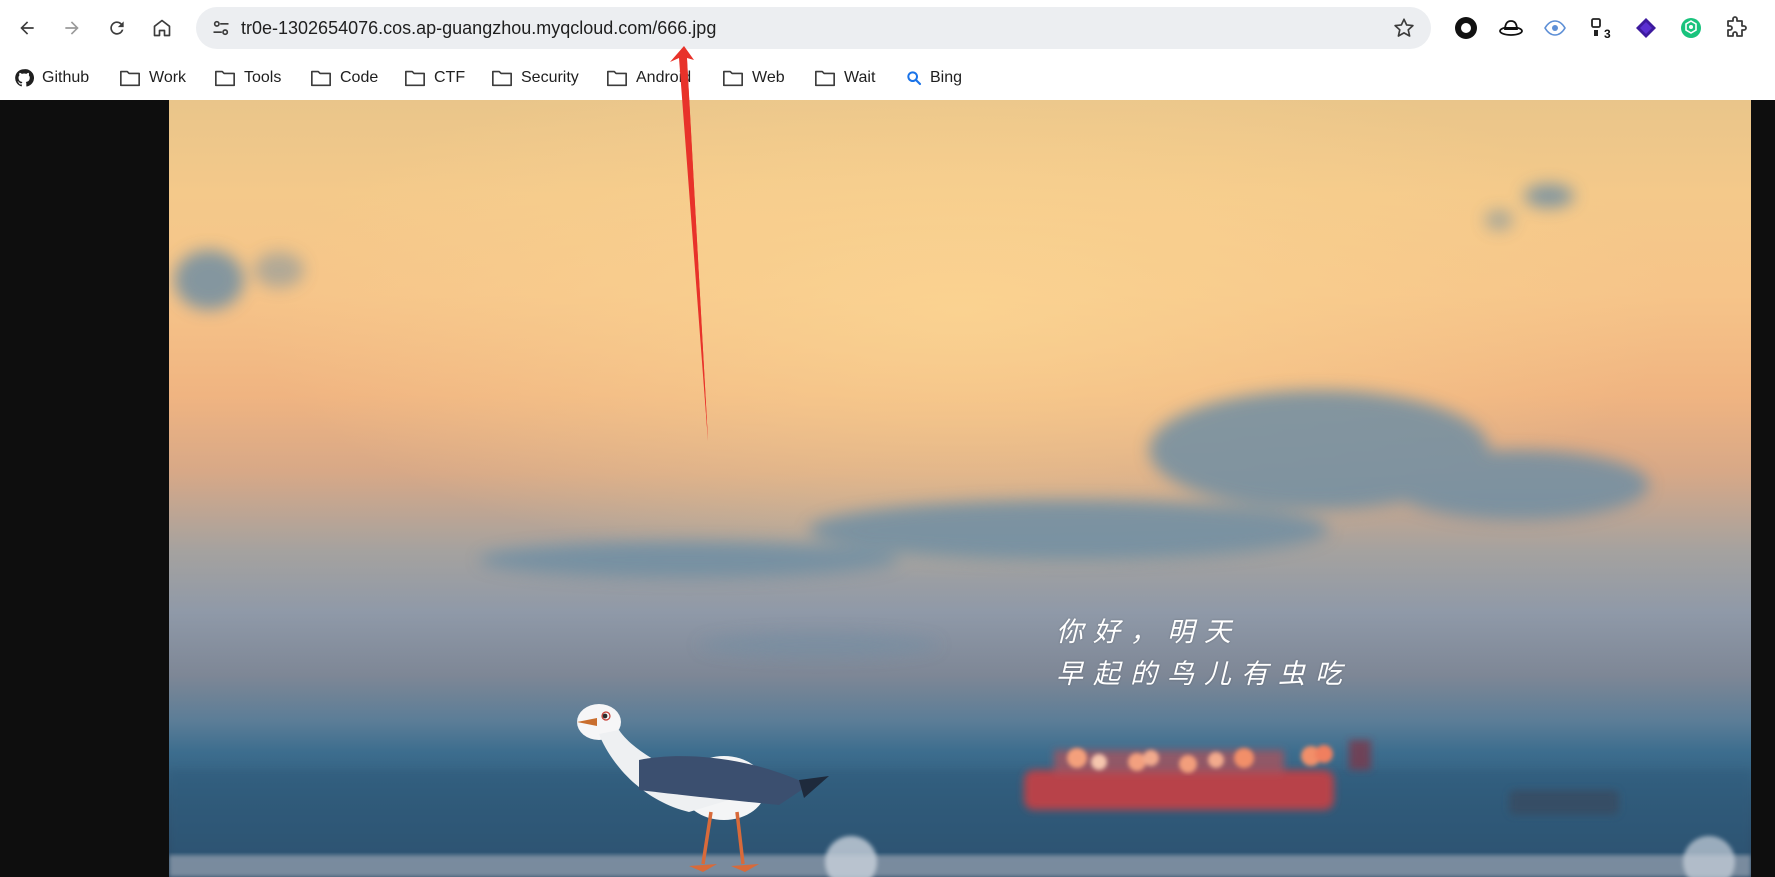 The width and height of the screenshot is (1775, 877). I want to click on bookmark-folder-tools: Tools, so click(247, 78).